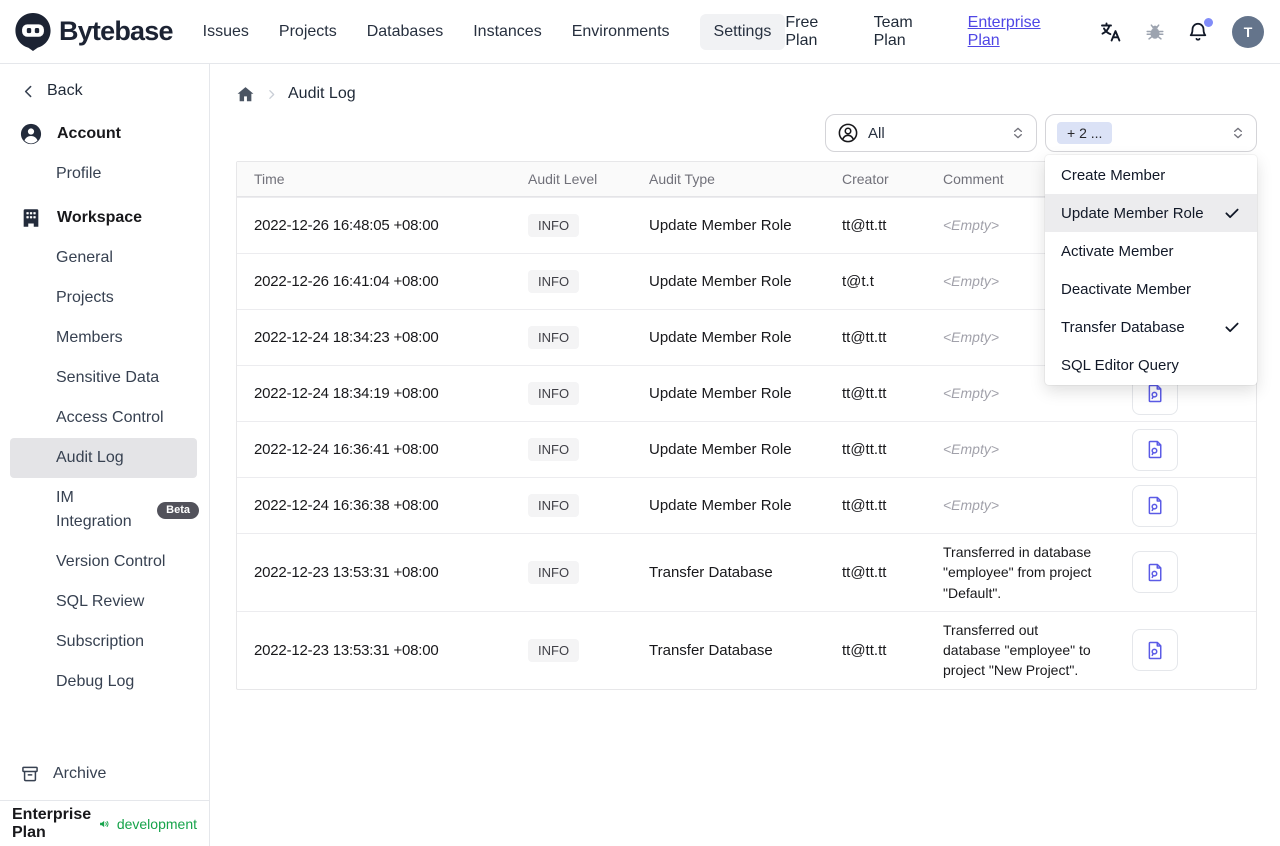 The image size is (1280, 846). What do you see at coordinates (1111, 32) in the screenshot?
I see `translate-icon` at bounding box center [1111, 32].